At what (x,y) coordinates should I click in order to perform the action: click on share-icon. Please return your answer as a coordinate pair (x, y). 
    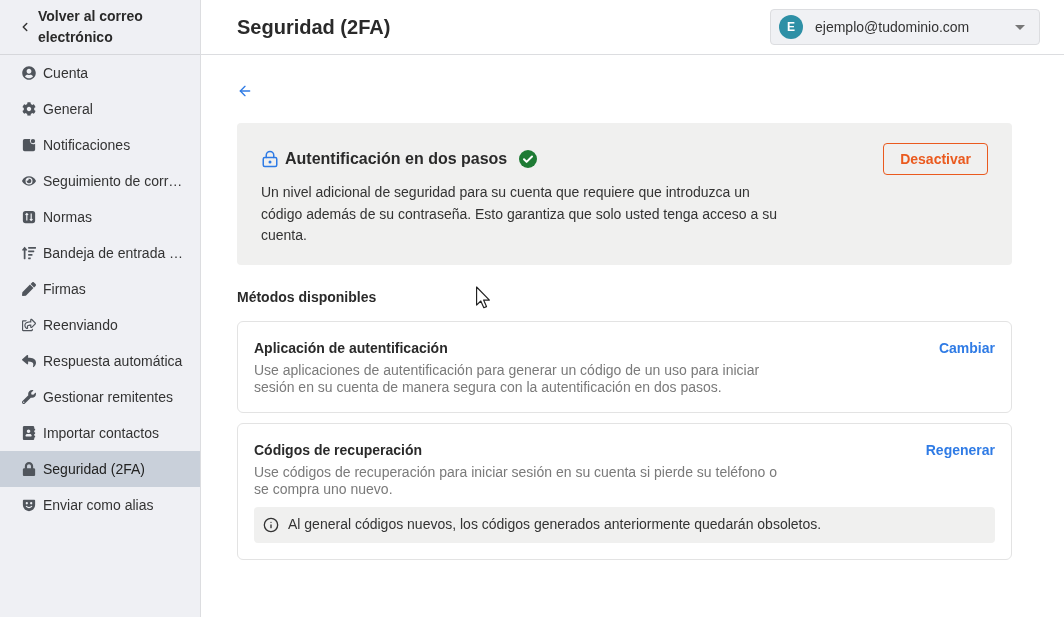
    Looking at the image, I should click on (29, 325).